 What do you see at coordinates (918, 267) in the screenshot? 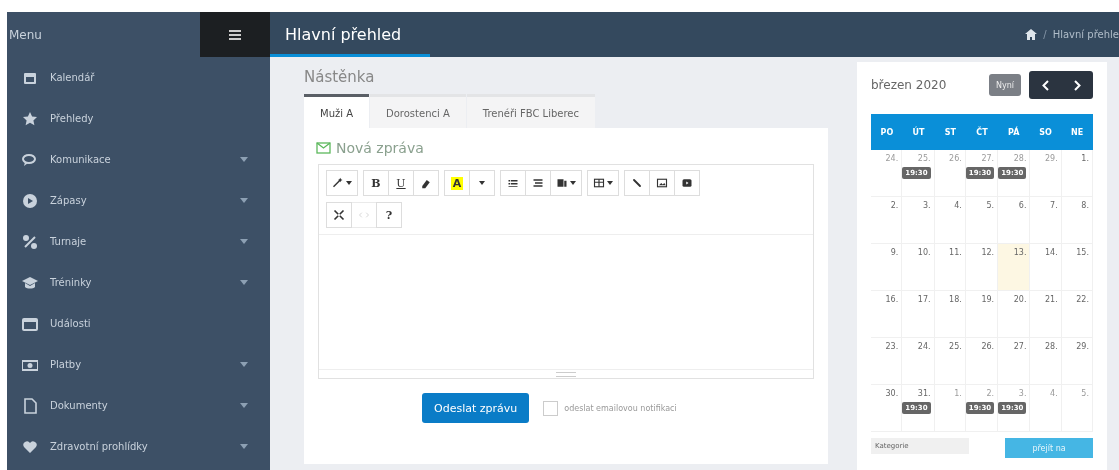
I see `calendar-day: 10.` at bounding box center [918, 267].